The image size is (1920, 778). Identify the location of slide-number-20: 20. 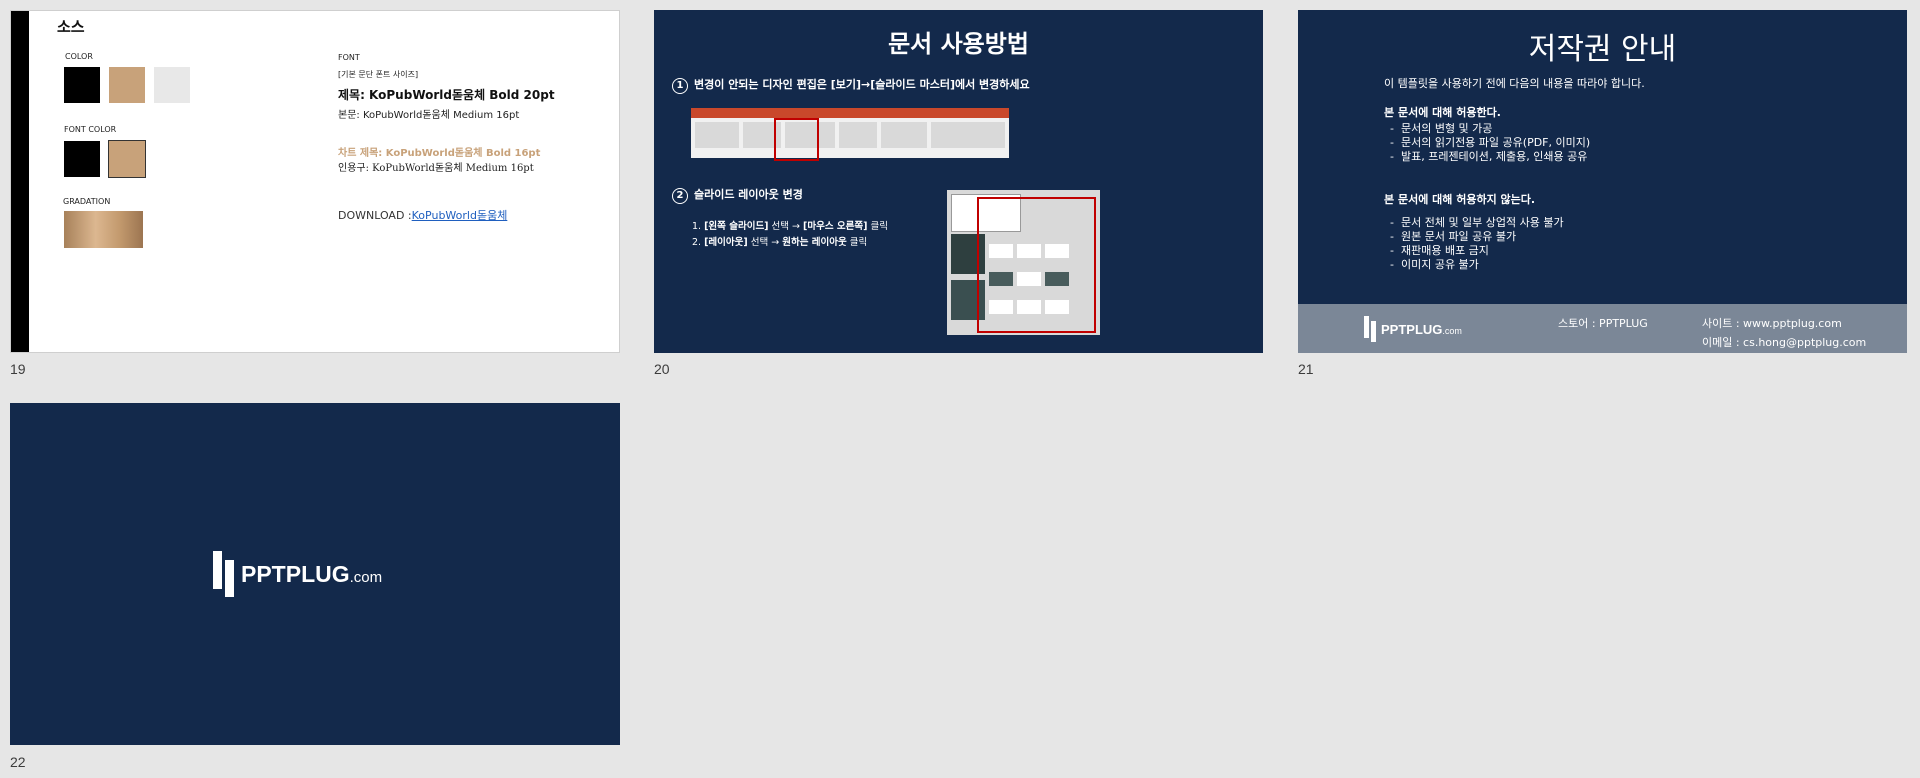
(662, 369).